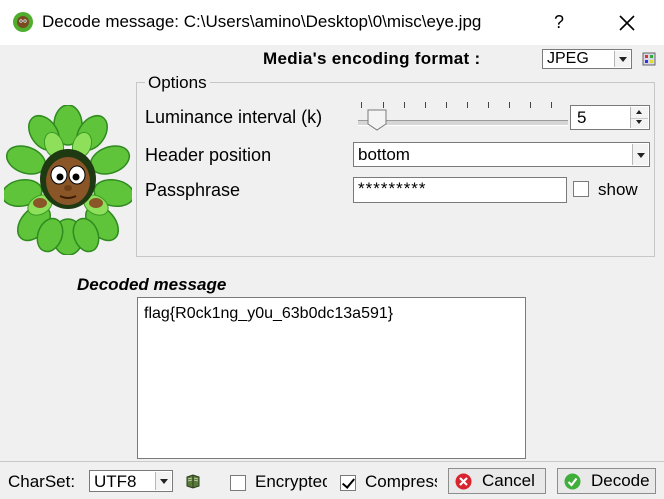  Describe the element at coordinates (238, 483) in the screenshot. I see `encrypted-checkbox` at that location.